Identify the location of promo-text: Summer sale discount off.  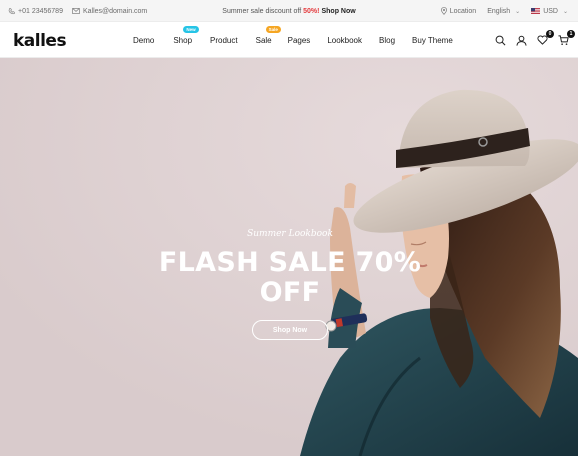
(262, 11).